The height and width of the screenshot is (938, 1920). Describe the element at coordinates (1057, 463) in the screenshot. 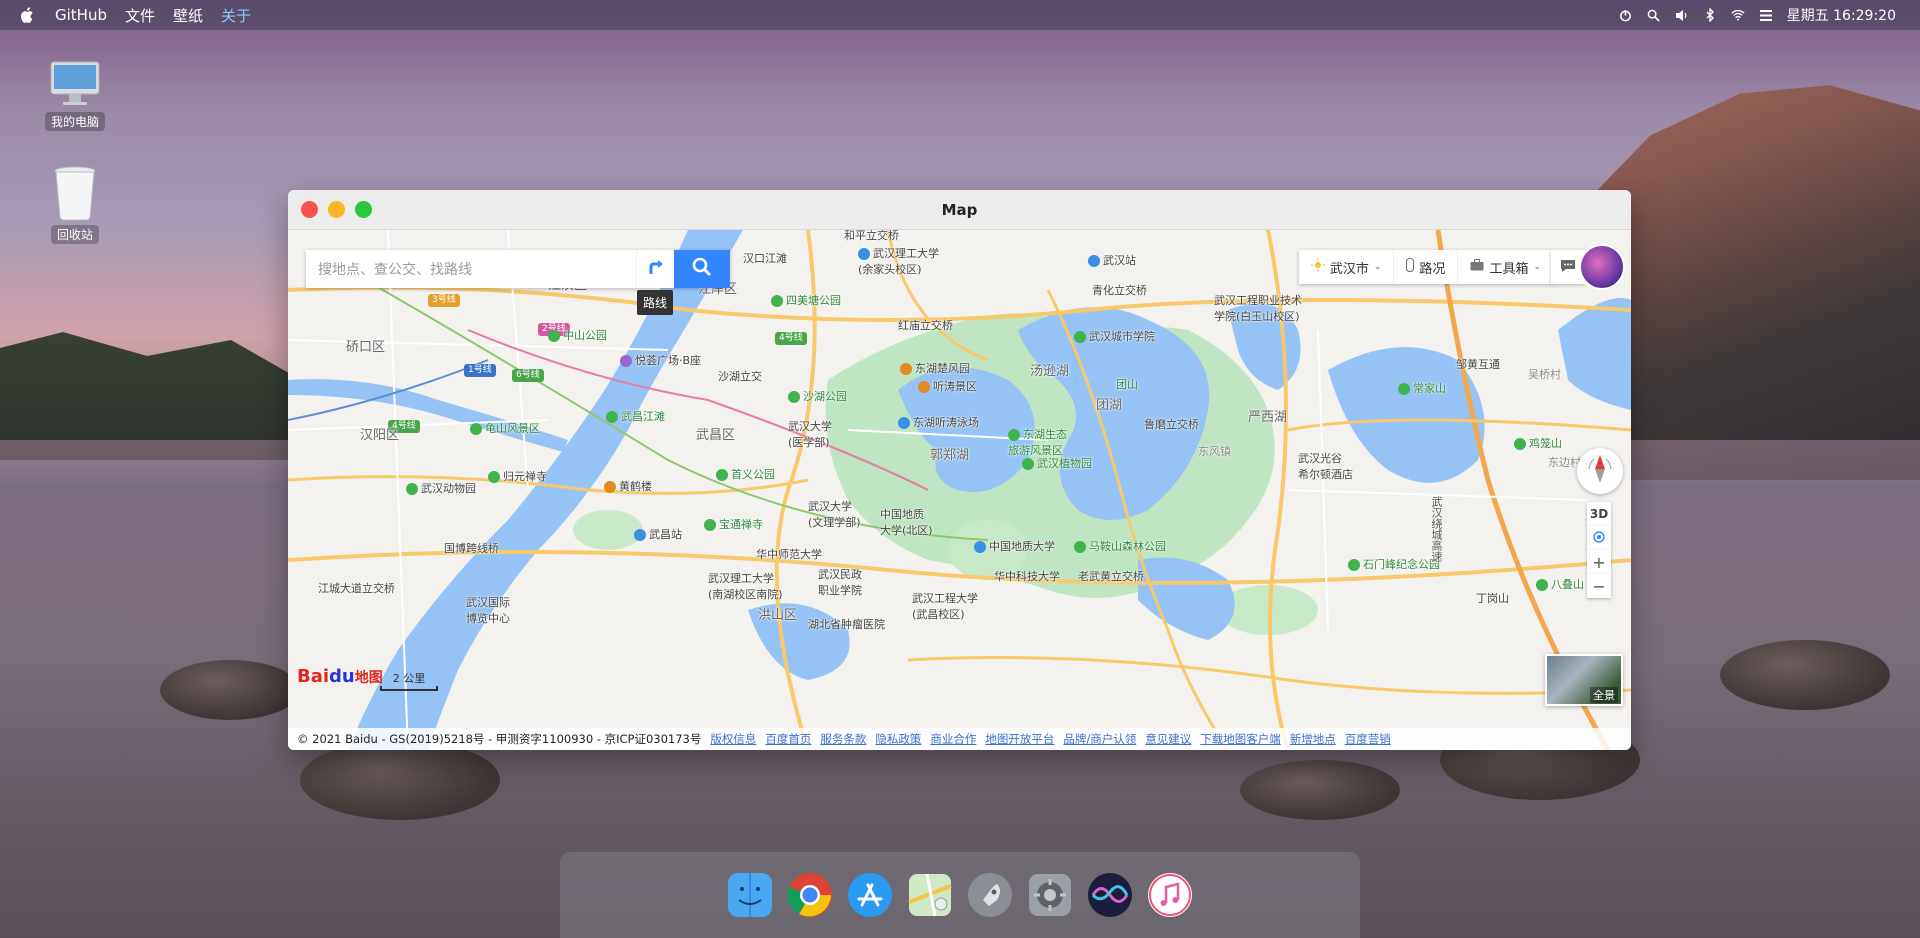

I see `map-label: 武汉植物园` at that location.